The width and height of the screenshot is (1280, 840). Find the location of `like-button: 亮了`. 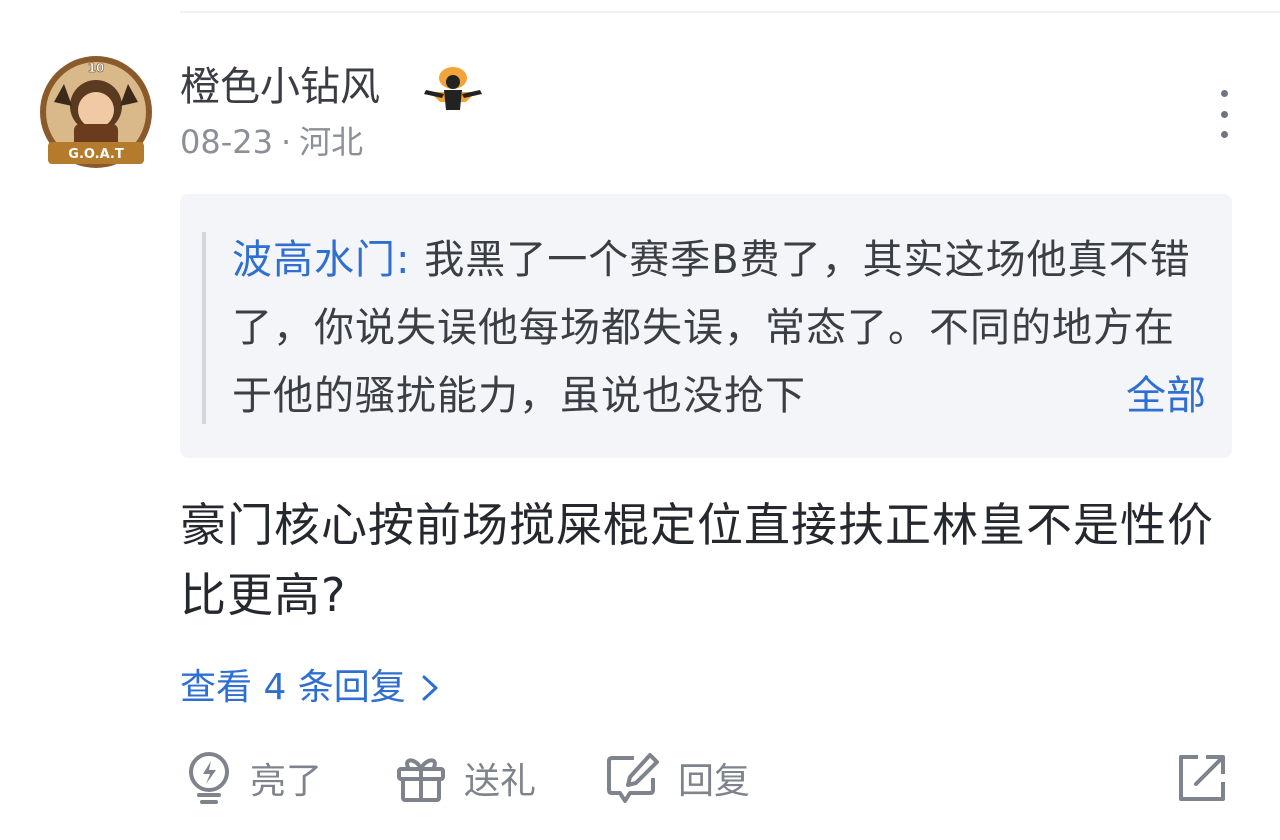

like-button: 亮了 is located at coordinates (254, 778).